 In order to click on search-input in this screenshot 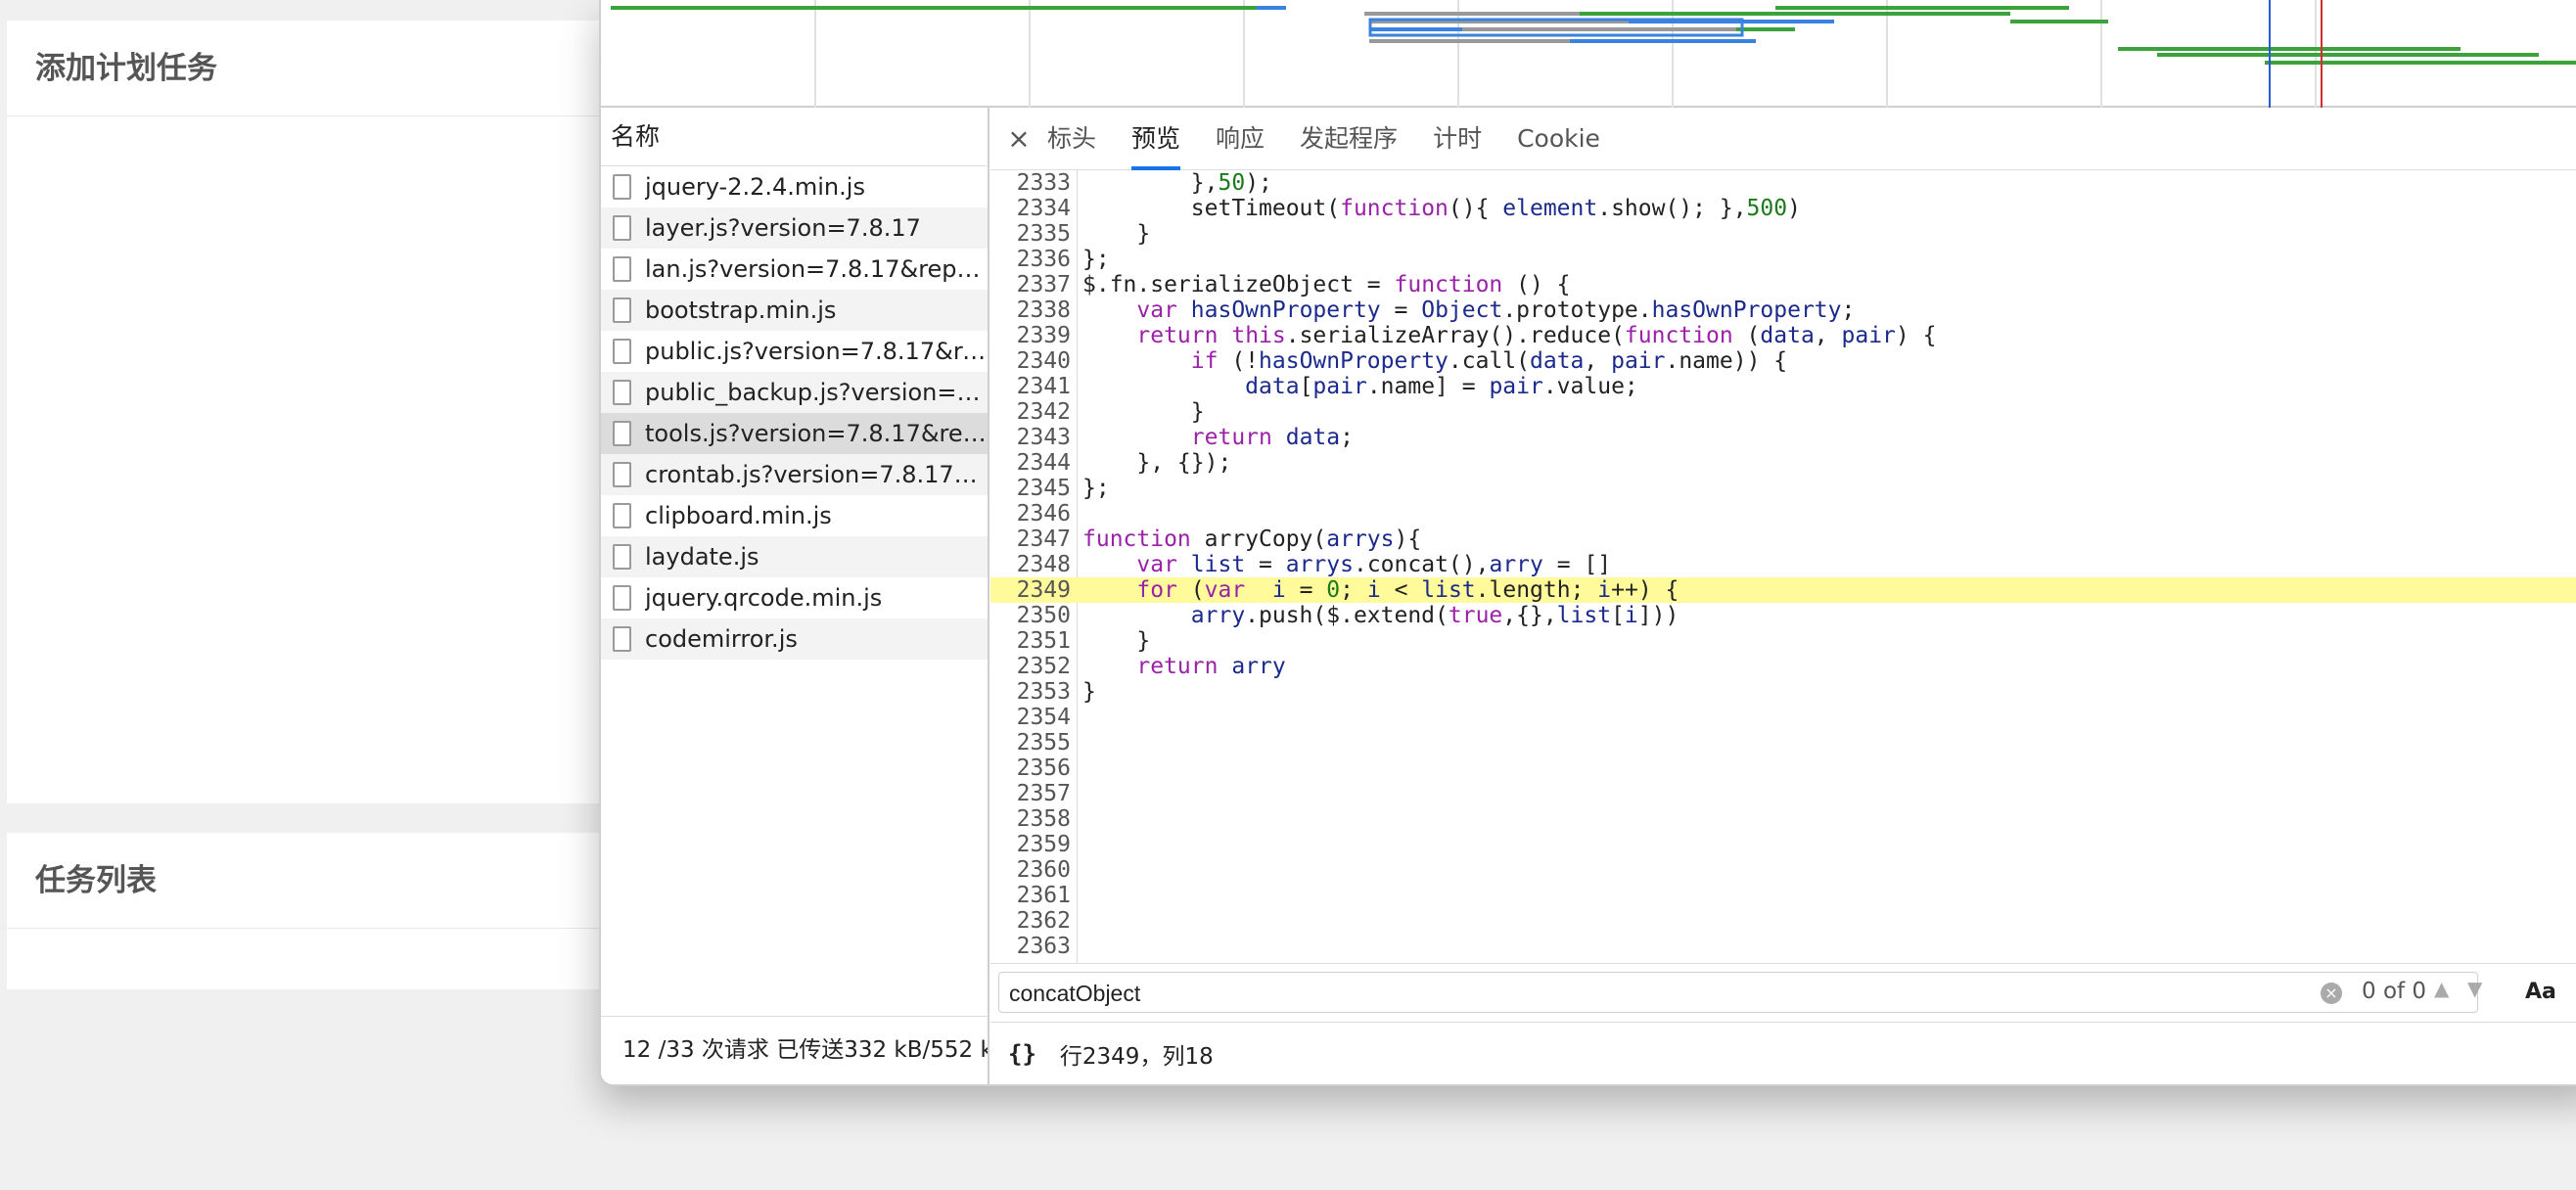, I will do `click(1621, 993)`.